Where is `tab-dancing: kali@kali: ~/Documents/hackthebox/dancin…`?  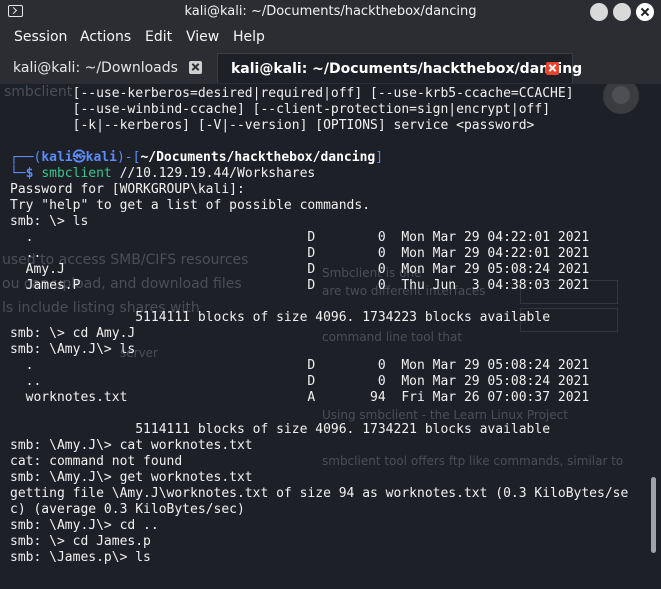 tab-dancing: kali@kali: ~/Documents/hackthebox/dancin… is located at coordinates (399, 68).